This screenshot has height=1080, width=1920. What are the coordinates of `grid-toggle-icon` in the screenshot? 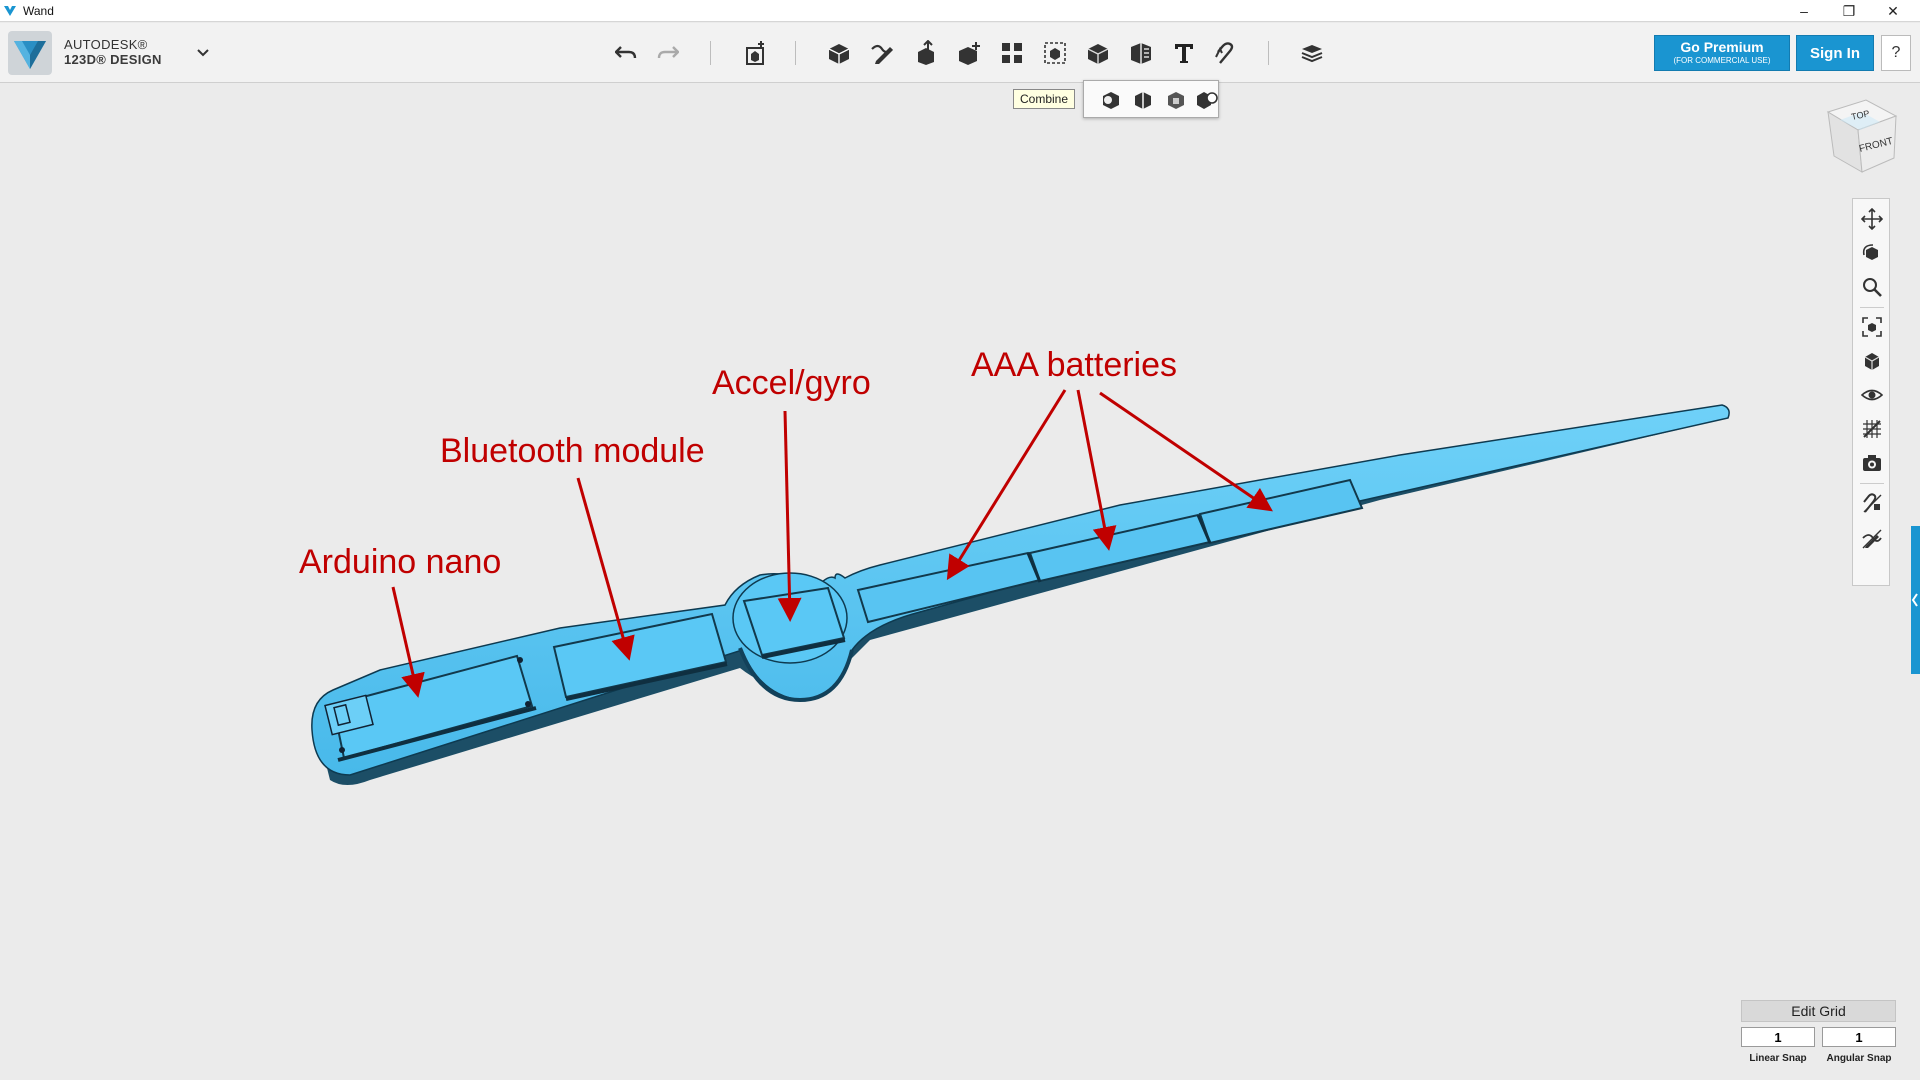 It's located at (1872, 429).